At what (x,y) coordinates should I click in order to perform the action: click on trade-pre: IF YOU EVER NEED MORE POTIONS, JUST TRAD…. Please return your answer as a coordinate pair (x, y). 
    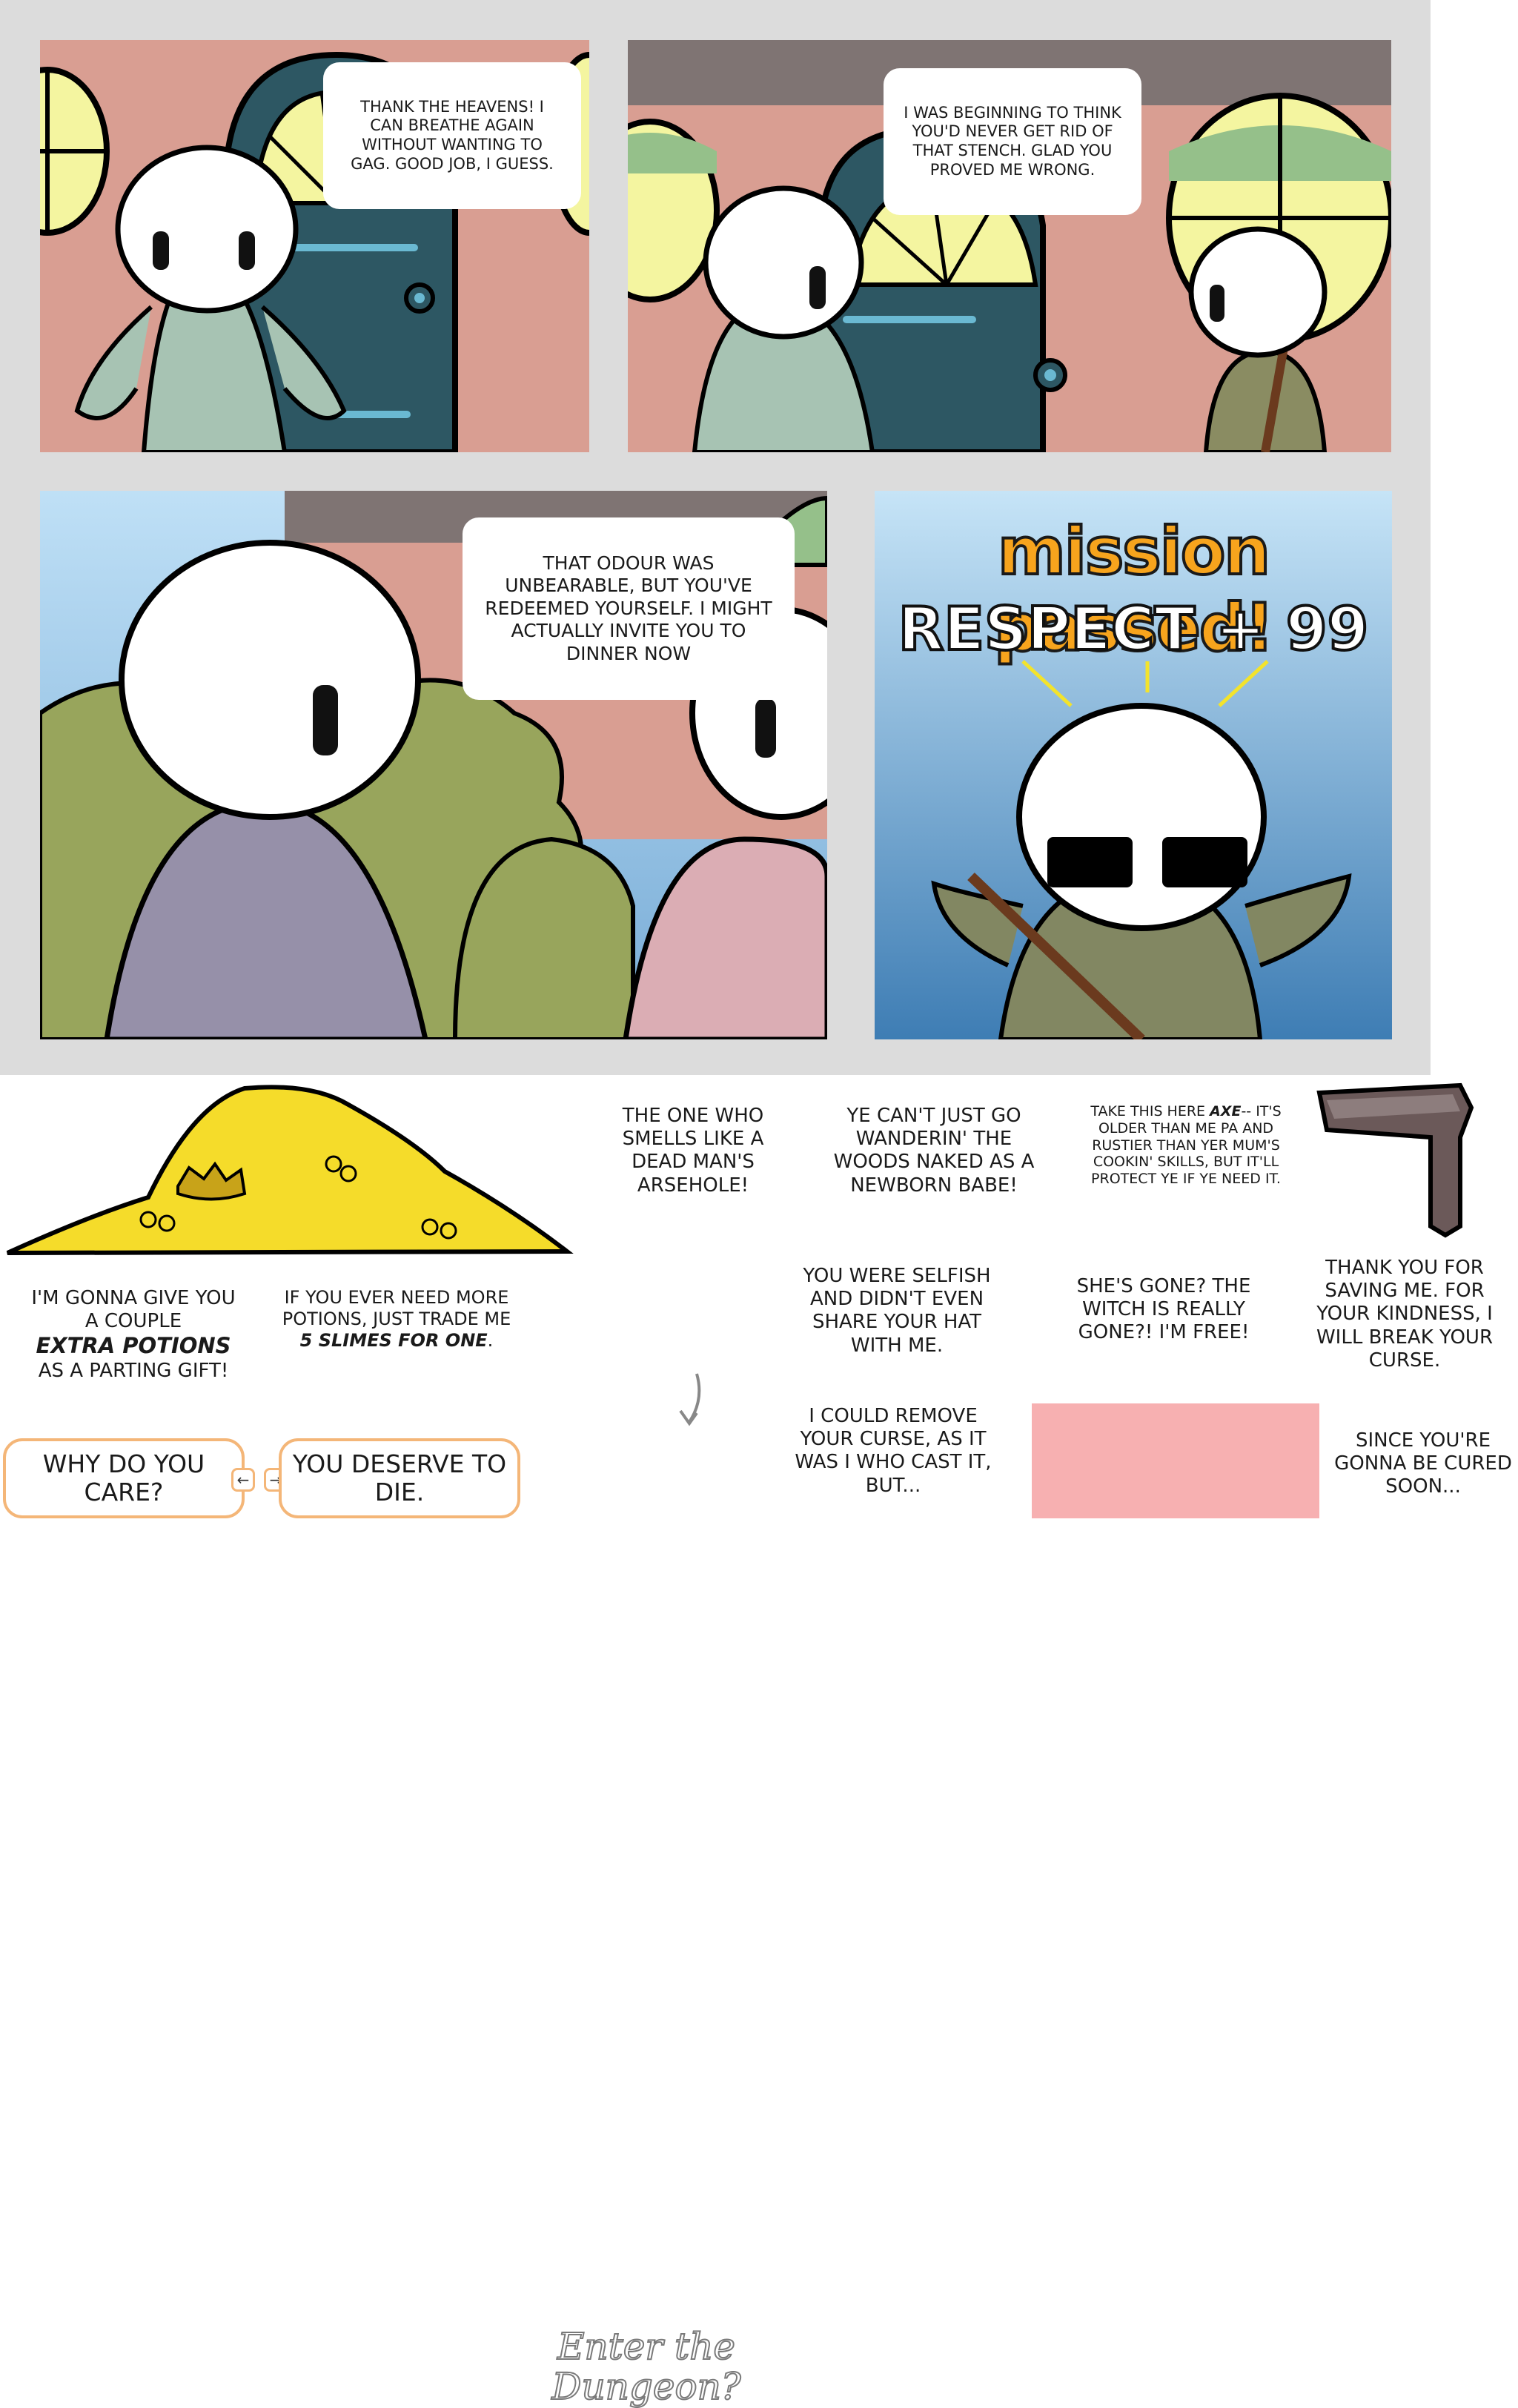
    Looking at the image, I should click on (396, 1308).